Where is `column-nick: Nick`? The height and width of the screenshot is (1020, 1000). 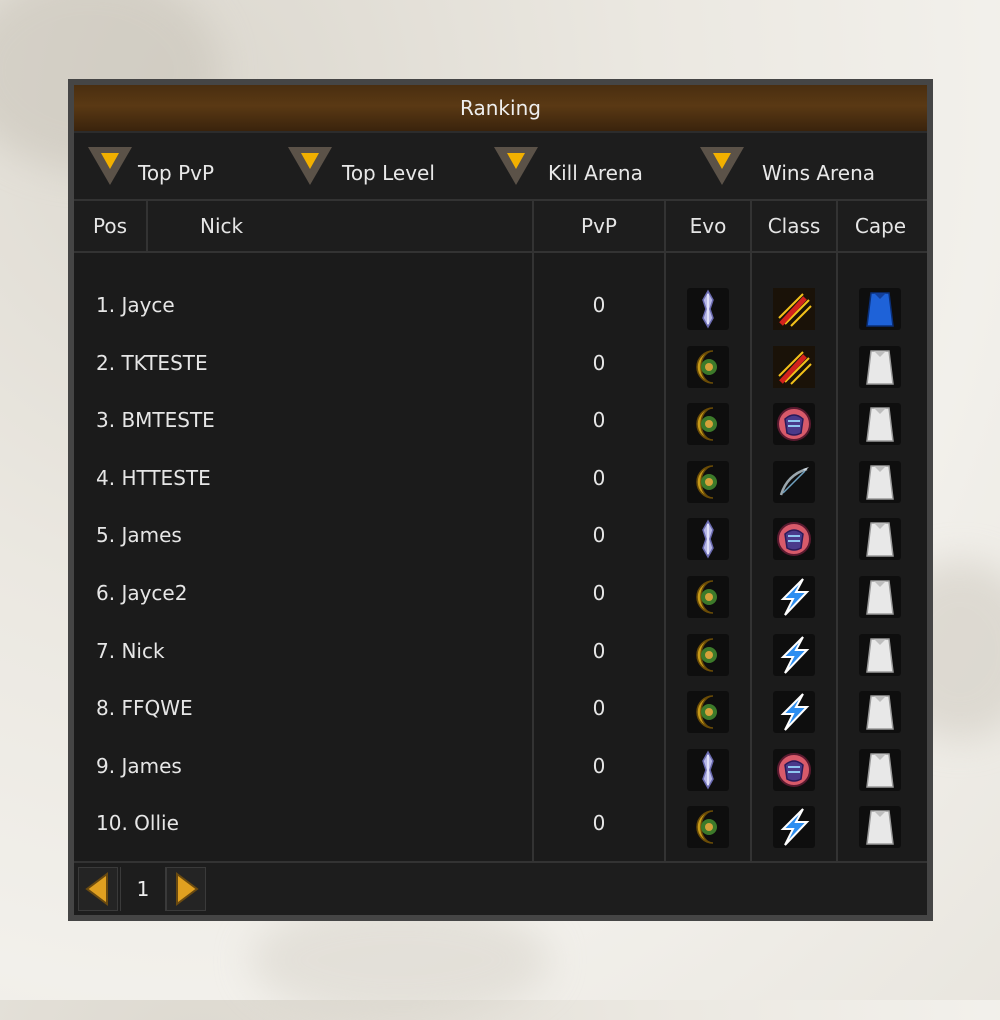
column-nick: Nick is located at coordinates (341, 226).